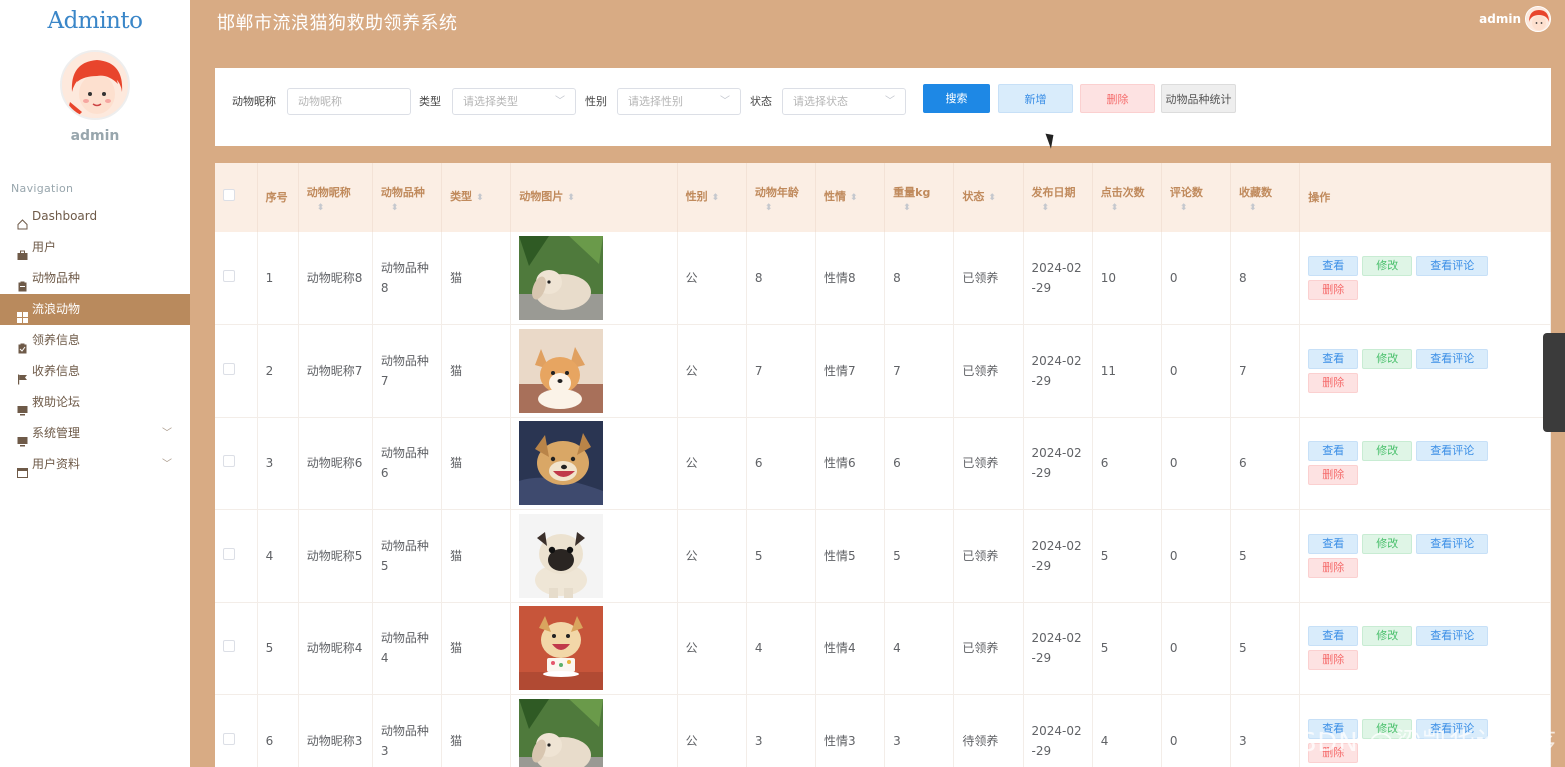 The image size is (1565, 767). What do you see at coordinates (679, 101) in the screenshot?
I see `gender-select: 请选择性别 ﹀` at bounding box center [679, 101].